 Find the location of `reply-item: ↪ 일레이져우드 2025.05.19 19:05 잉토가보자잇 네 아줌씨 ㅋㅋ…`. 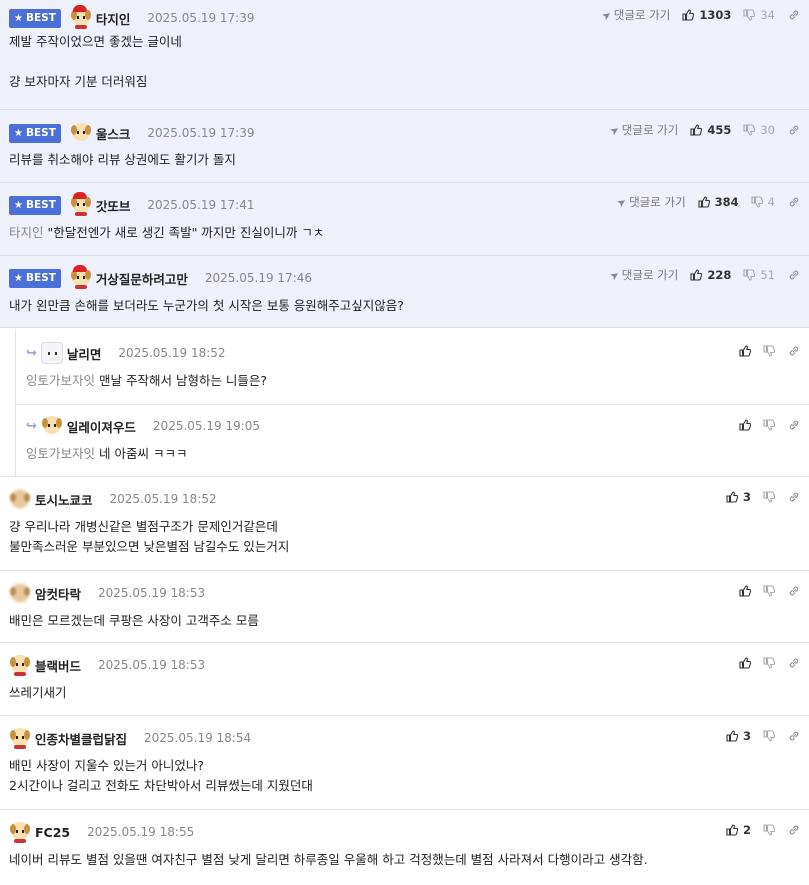

reply-item: ↪ 일레이져우드 2025.05.19 19:05 잉토가보자잇 네 아줌씨 ㅋㅋ… is located at coordinates (404, 440).